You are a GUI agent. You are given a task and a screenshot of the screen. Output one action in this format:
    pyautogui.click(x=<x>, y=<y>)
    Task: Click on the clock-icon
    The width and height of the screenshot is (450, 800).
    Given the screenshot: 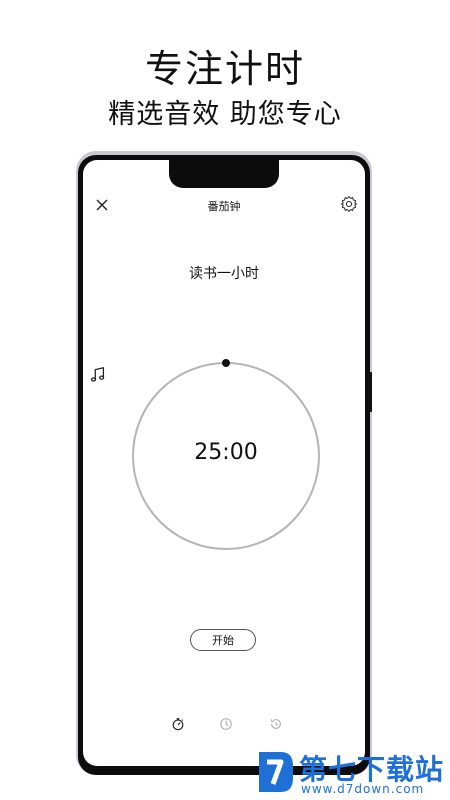 What is the action you would take?
    pyautogui.click(x=226, y=724)
    